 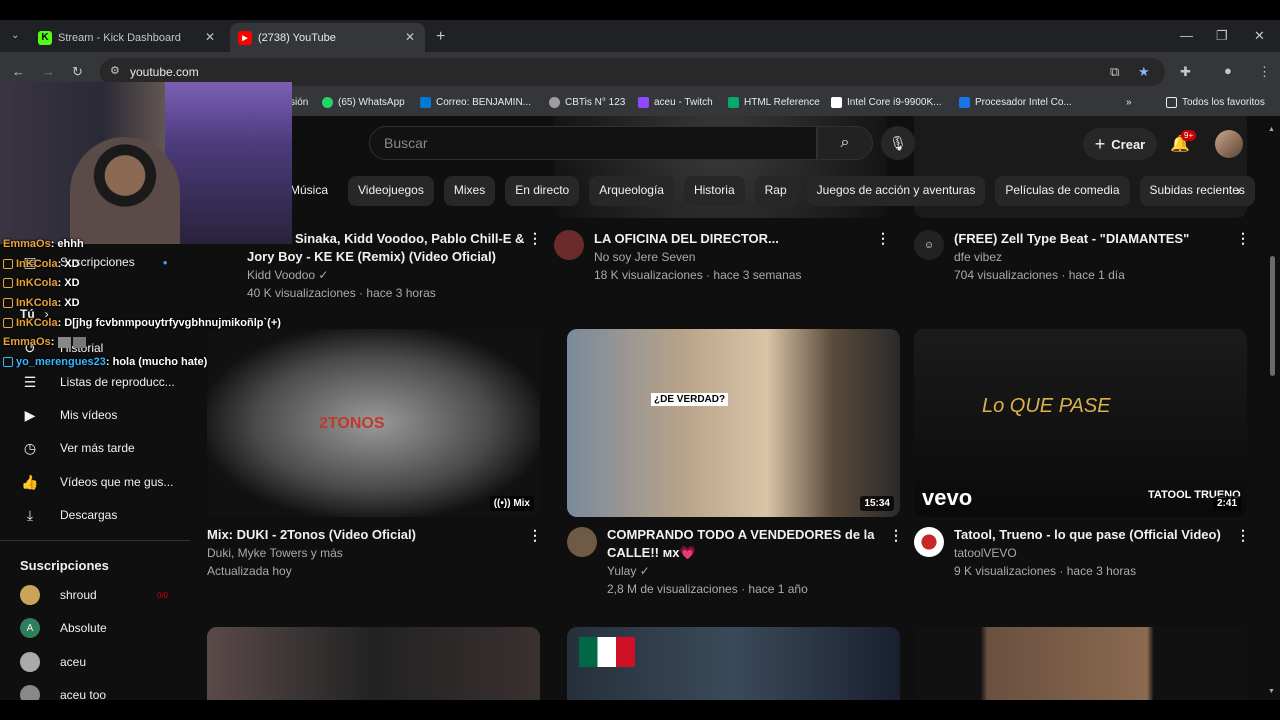 I want to click on site-info-icon: ⚙, so click(x=115, y=70).